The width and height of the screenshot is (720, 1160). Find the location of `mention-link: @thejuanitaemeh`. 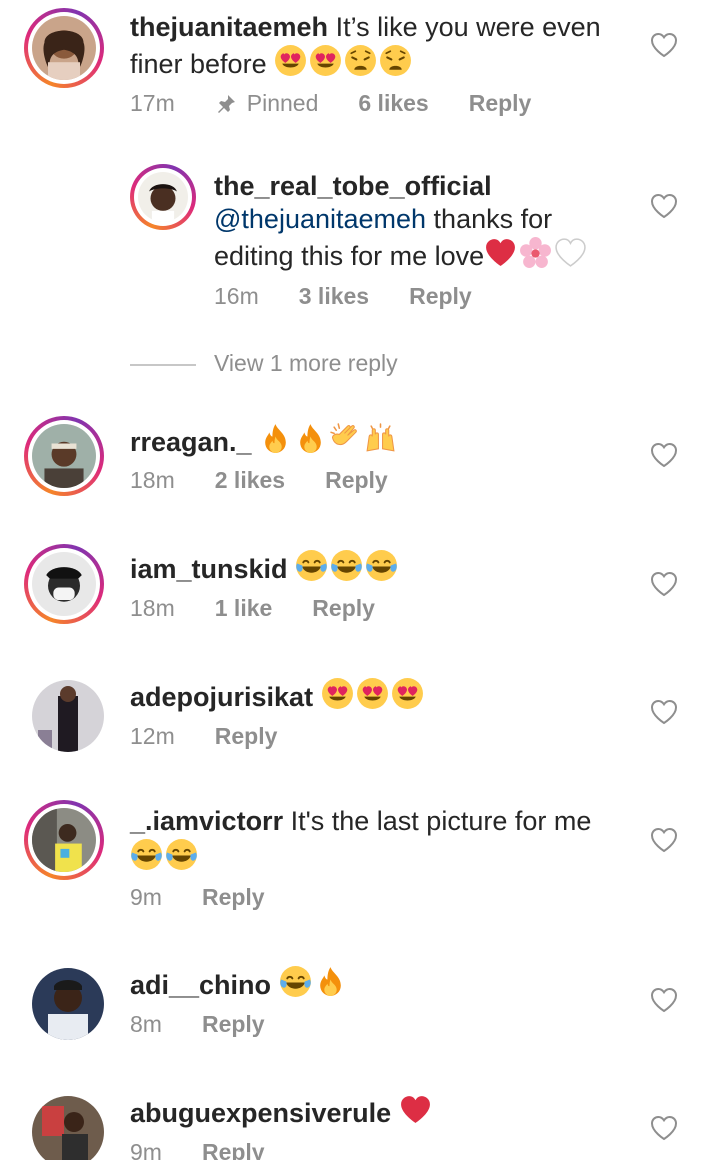

mention-link: @thejuanitaemeh is located at coordinates (320, 219).